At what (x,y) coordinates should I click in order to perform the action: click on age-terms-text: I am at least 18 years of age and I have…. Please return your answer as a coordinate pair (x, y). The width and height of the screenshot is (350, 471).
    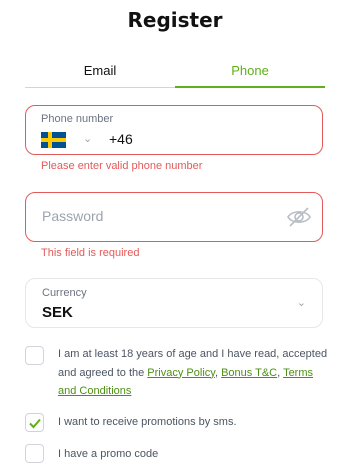
    Looking at the image, I should click on (193, 372).